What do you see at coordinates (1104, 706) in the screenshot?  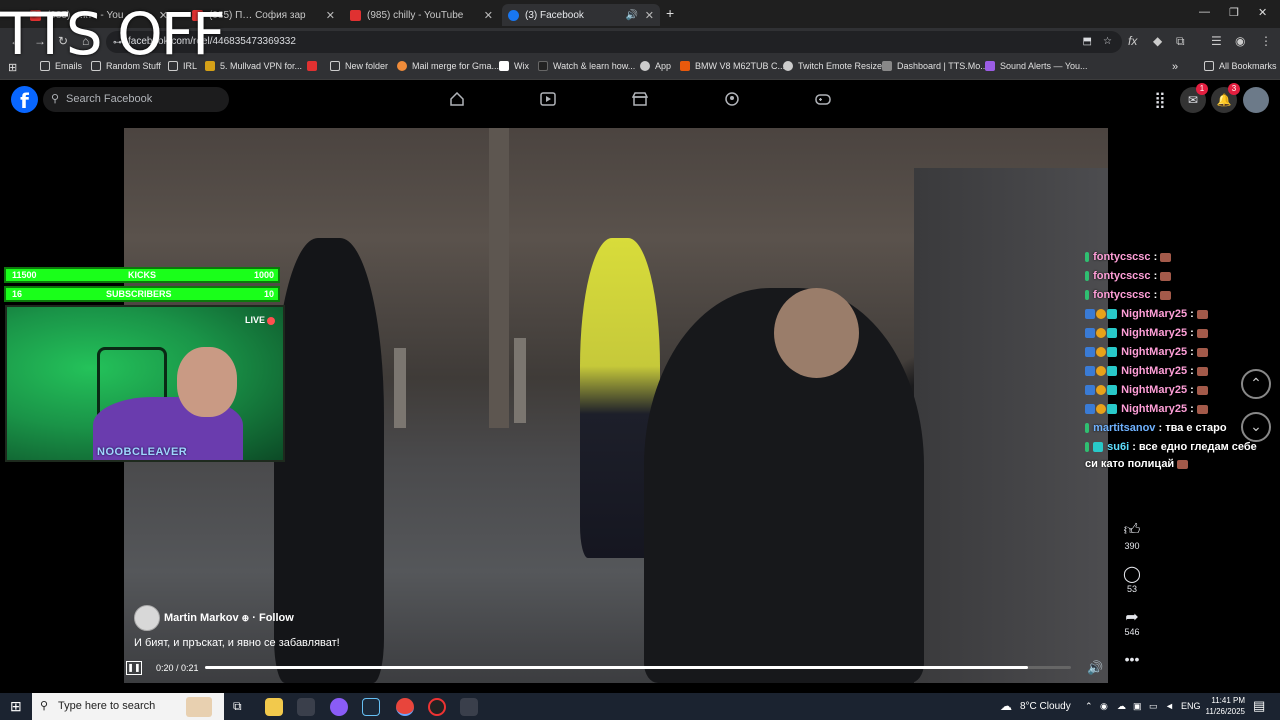 I see `tray-app-icon: ◉` at bounding box center [1104, 706].